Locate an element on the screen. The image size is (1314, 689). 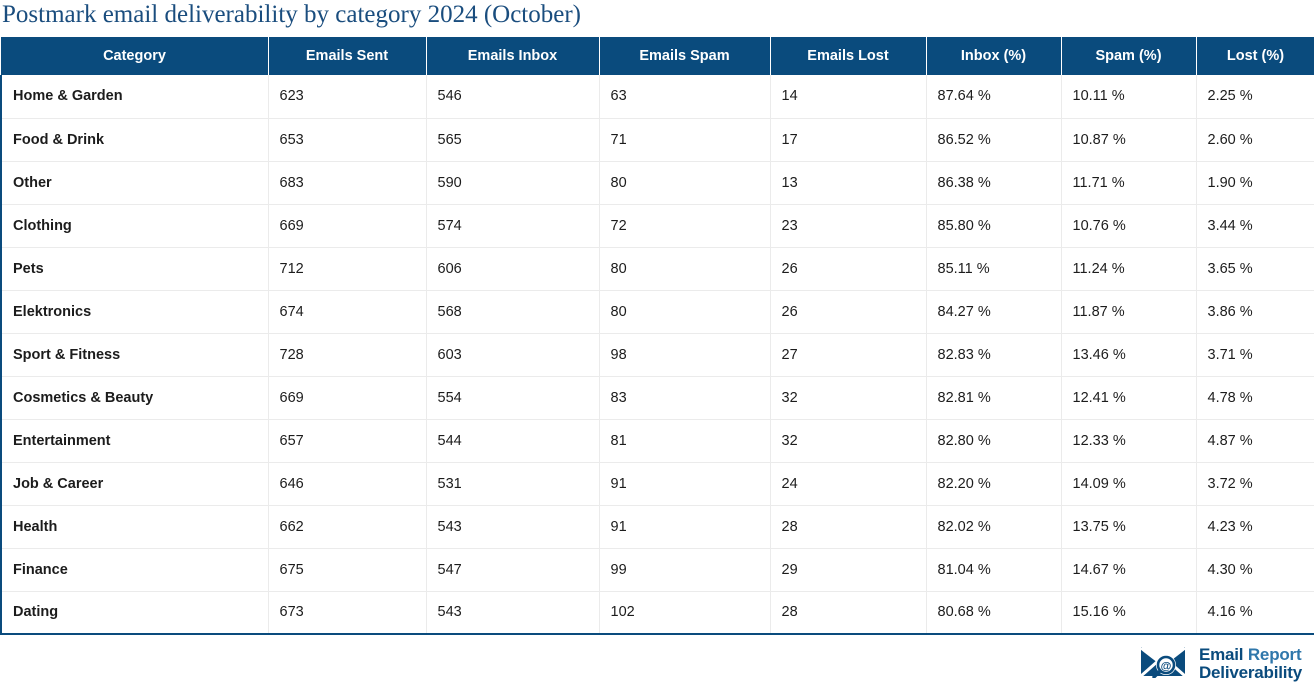
cell-emails-spam: 99 is located at coordinates (684, 570).